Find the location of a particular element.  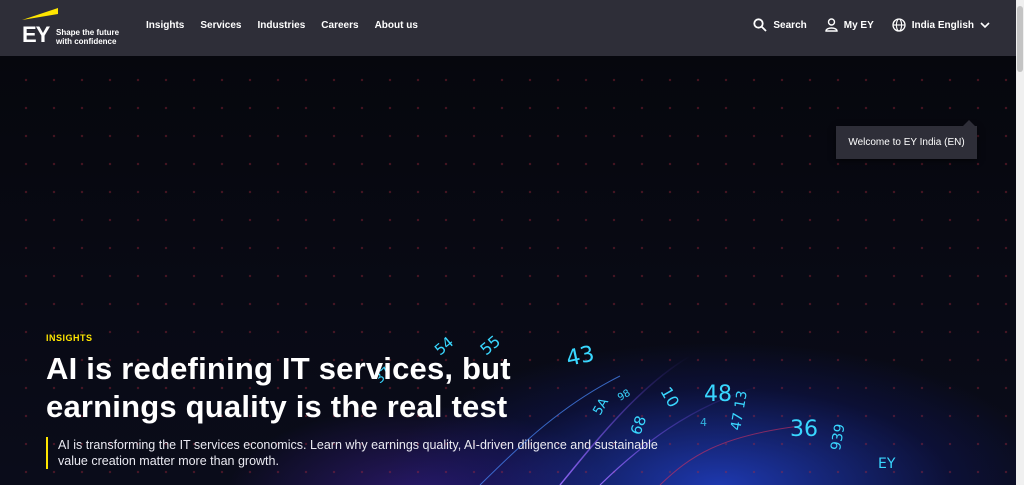

logo-tagline: Shape the future with confidence is located at coordinates (91, 37).